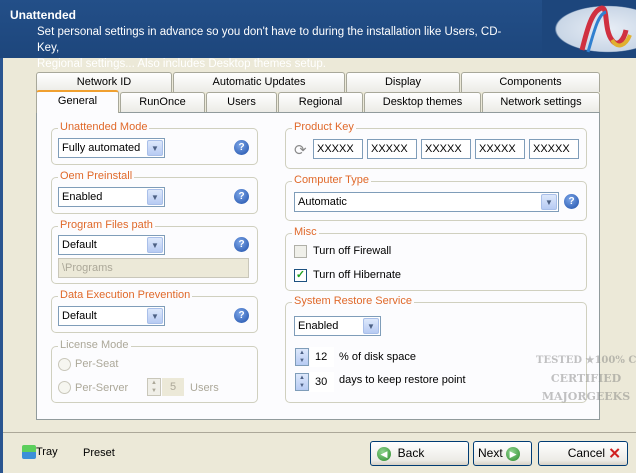 This screenshot has height=473, width=636. Describe the element at coordinates (302, 382) in the screenshot. I see `restore-days-spinner-arrows: ▲ ▼` at that location.